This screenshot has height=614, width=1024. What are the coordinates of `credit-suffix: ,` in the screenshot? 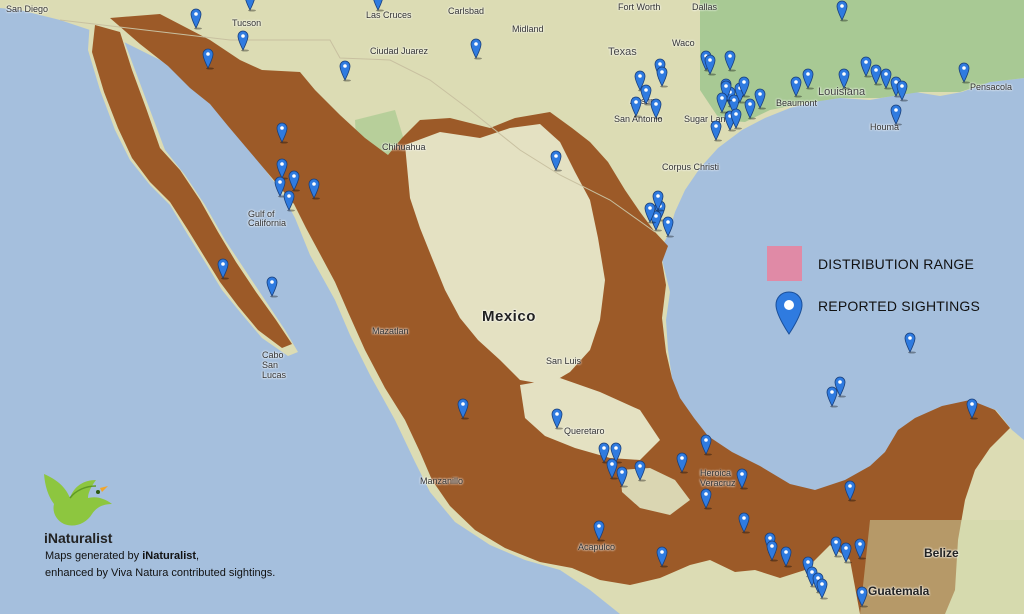 It's located at (198, 556).